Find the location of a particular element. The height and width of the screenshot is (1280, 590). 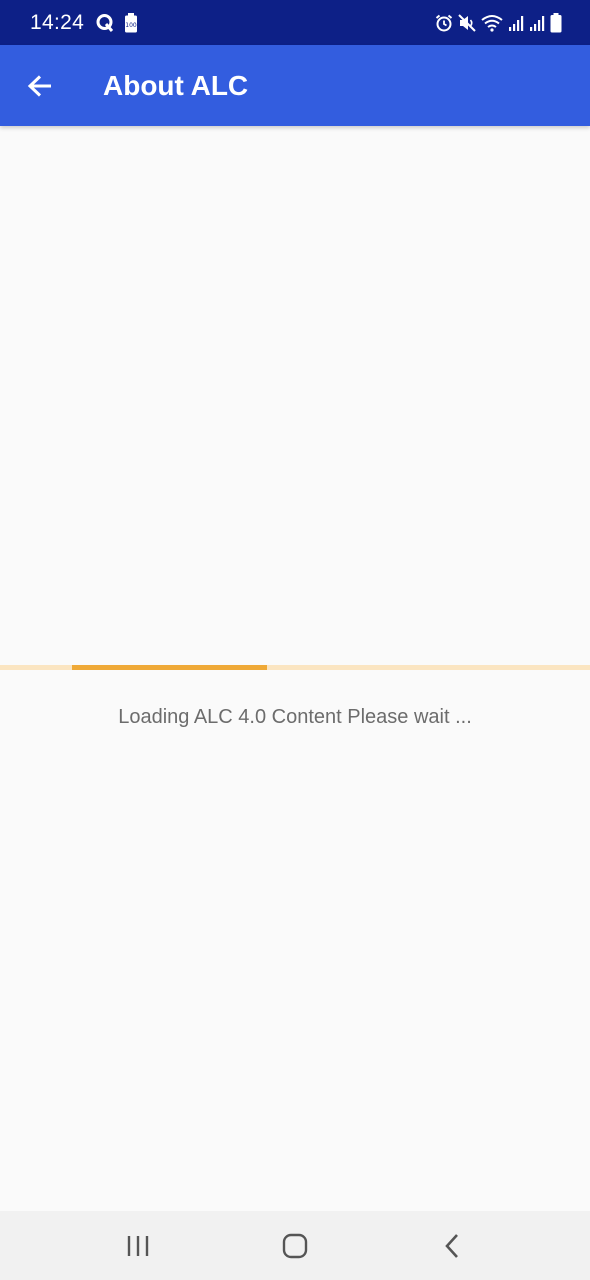

back-button is located at coordinates (40, 85).